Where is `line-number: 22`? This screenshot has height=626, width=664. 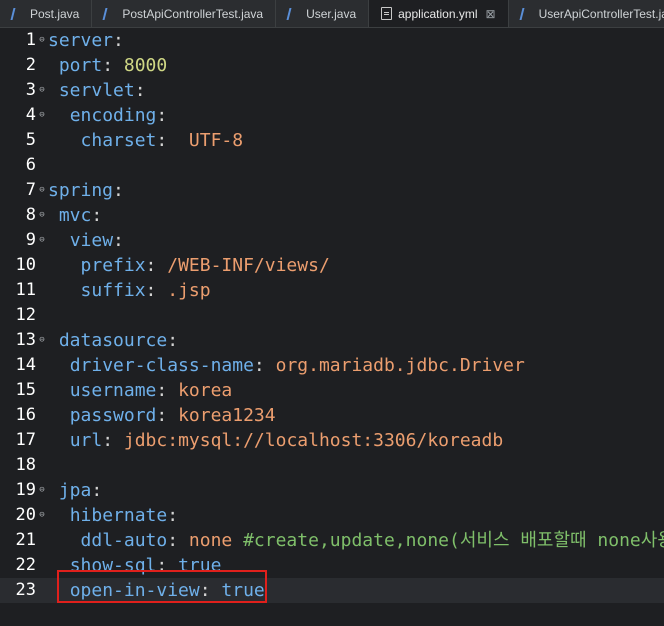
line-number: 22 is located at coordinates (25, 565).